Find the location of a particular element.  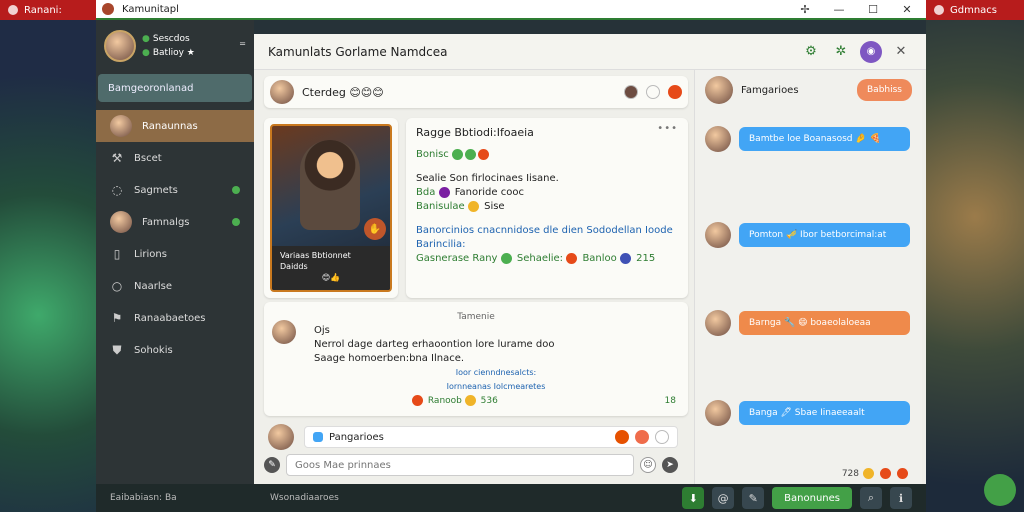

post-line-6-tail: Banloo is located at coordinates (599, 258).